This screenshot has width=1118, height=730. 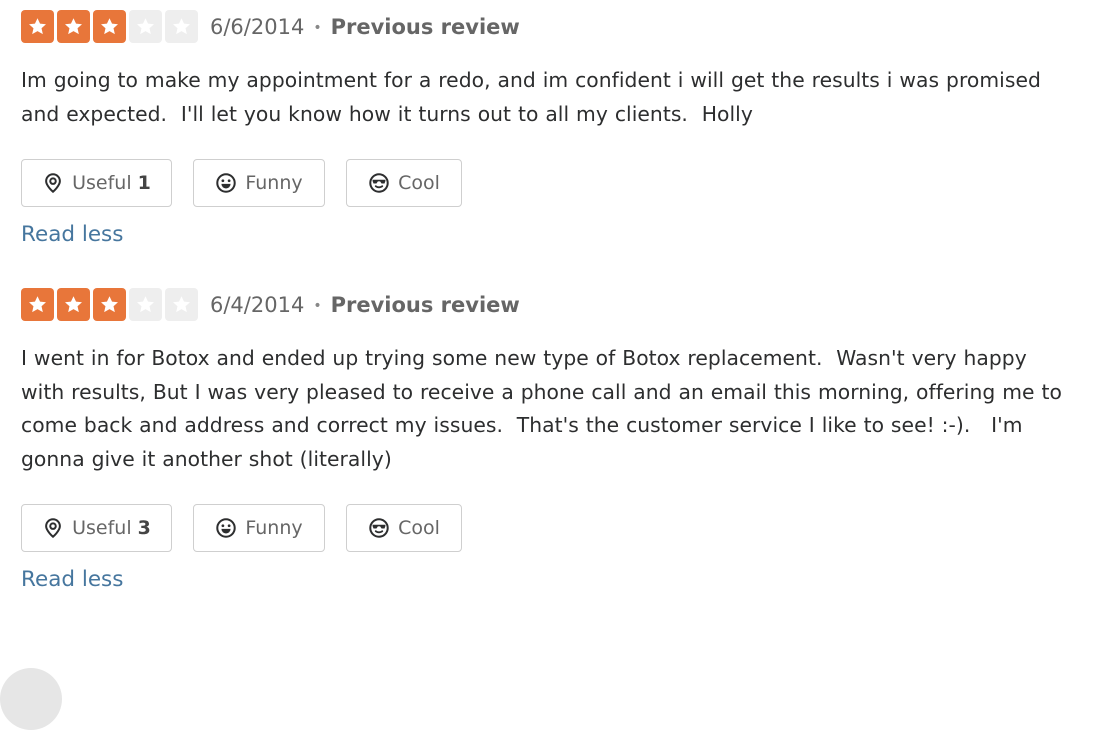 I want to click on review-date: 6/6/2014, so click(x=257, y=26).